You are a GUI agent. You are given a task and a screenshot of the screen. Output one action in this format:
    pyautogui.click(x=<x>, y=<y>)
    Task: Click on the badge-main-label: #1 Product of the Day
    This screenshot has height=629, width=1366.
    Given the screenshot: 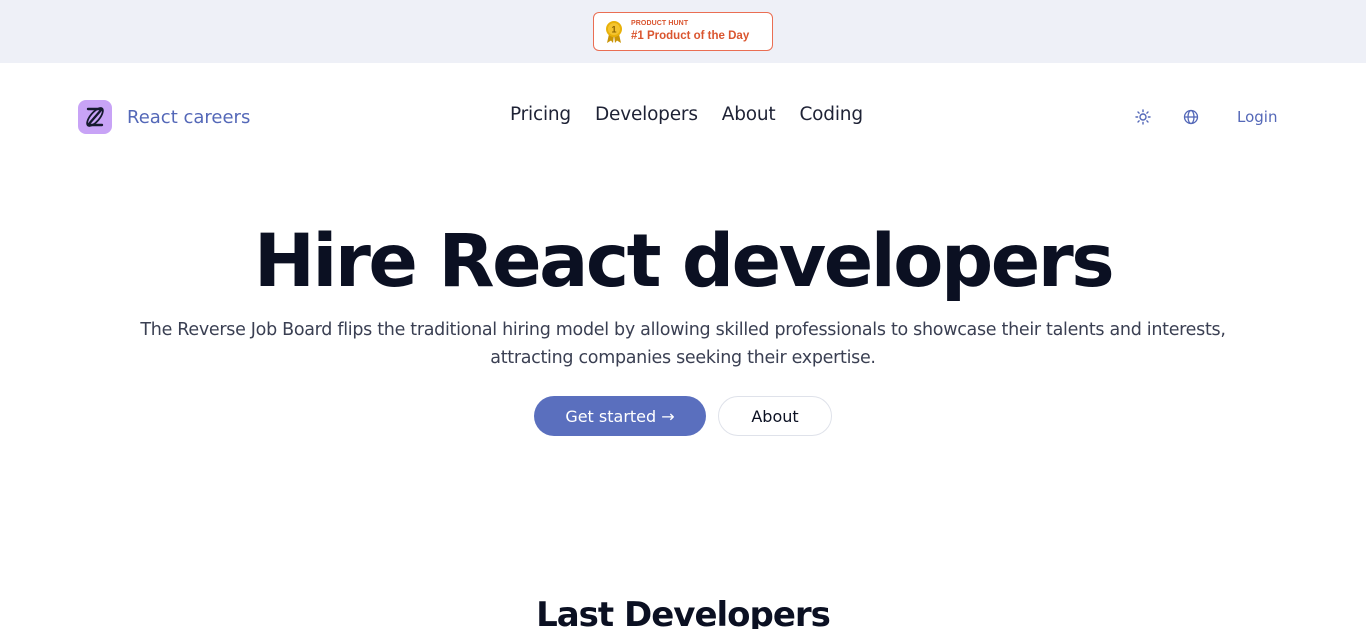 What is the action you would take?
    pyautogui.click(x=690, y=36)
    